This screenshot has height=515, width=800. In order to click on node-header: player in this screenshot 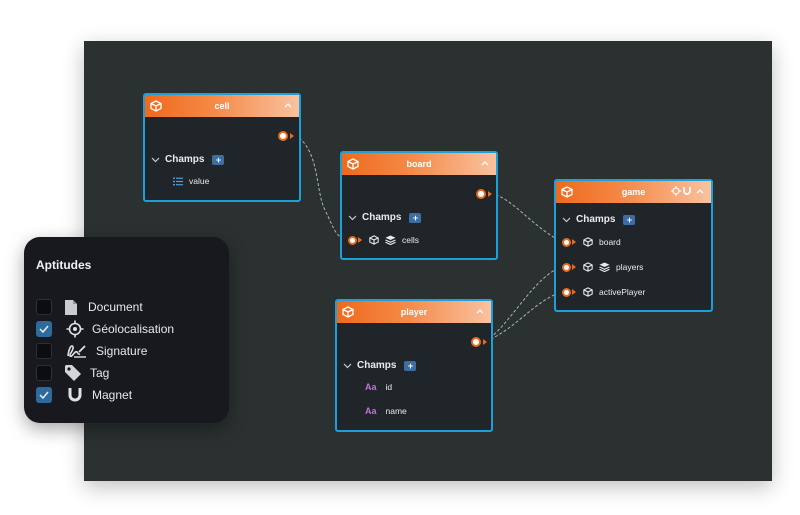, I will do `click(414, 312)`.